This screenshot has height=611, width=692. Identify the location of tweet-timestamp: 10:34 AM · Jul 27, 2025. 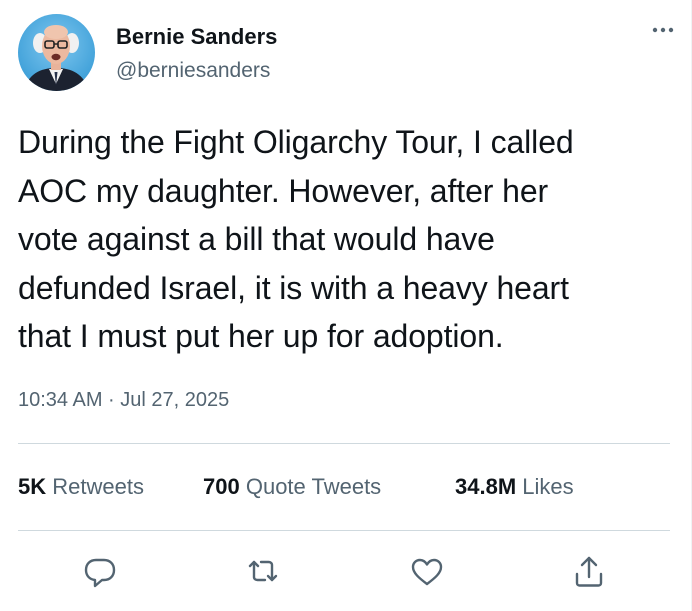
(123, 400).